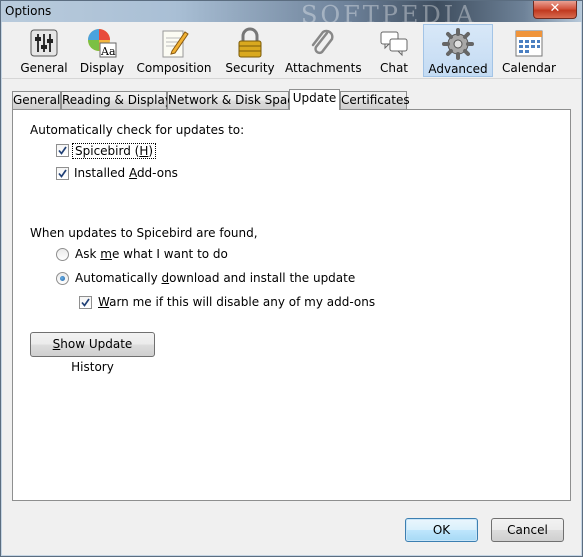 Image resolution: width=583 pixels, height=557 pixels. Describe the element at coordinates (165, 278) in the screenshot. I see `access-key: d` at that location.